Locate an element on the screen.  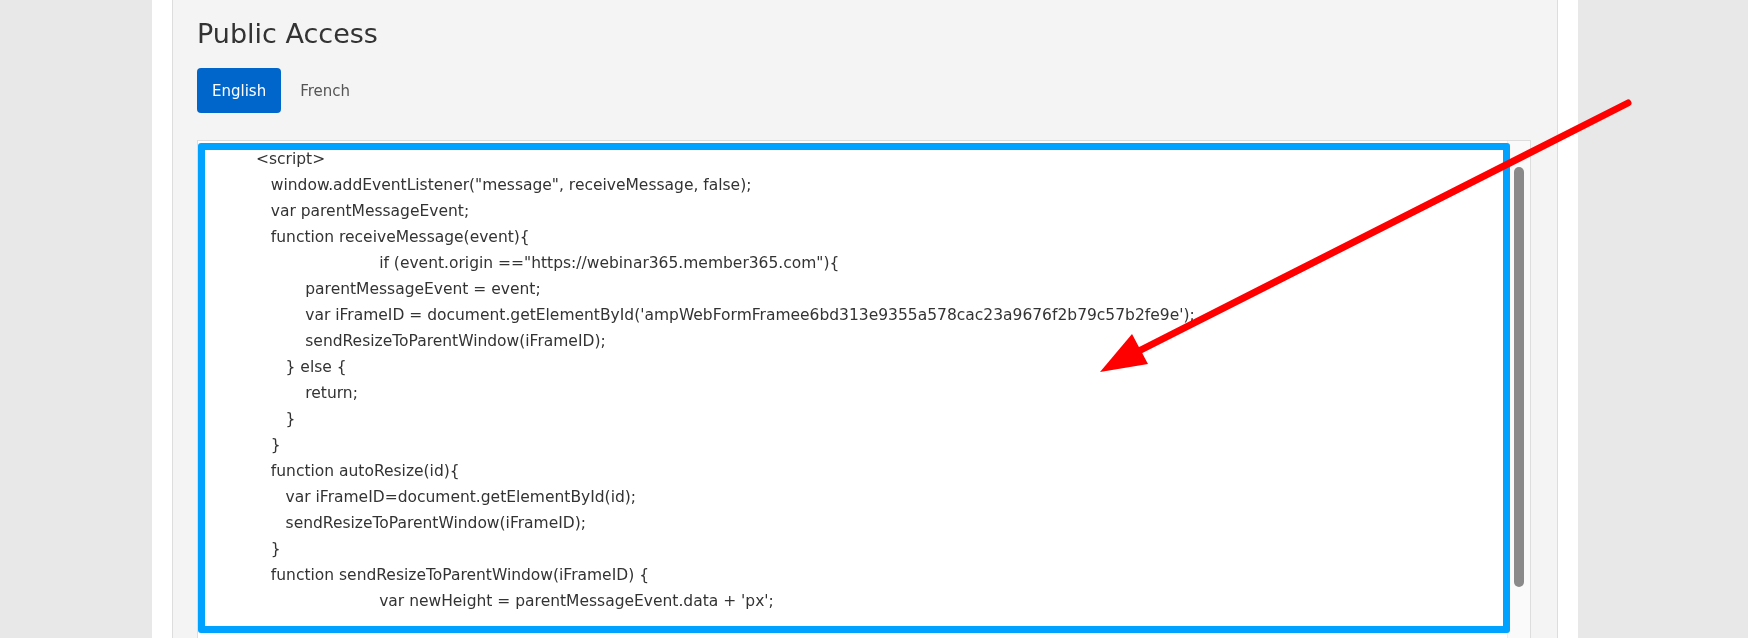
code-line: var newHeight = parentMessageEvent.data + 'px'; is located at coordinates (576, 601).